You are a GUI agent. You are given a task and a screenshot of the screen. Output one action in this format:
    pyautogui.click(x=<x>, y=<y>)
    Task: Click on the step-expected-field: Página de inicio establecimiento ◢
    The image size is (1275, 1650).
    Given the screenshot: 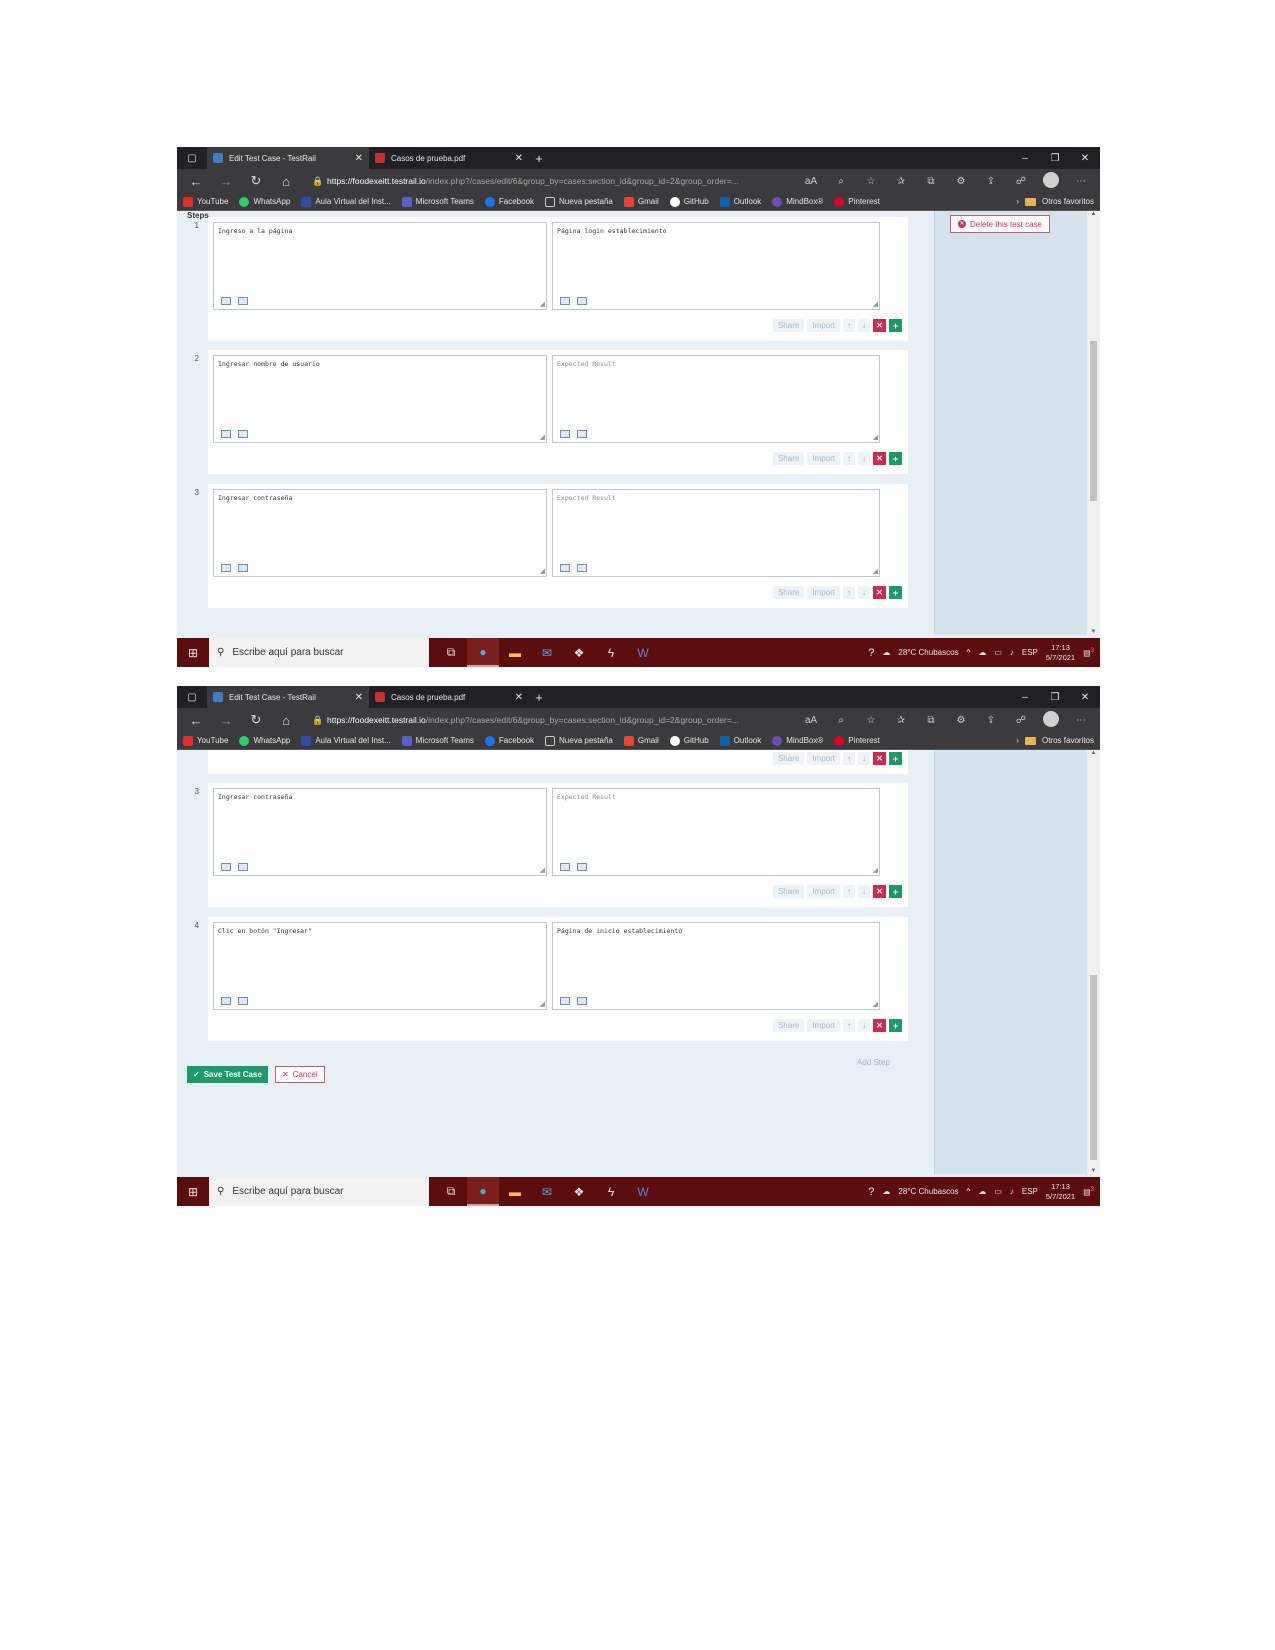 What is the action you would take?
    pyautogui.click(x=716, y=966)
    